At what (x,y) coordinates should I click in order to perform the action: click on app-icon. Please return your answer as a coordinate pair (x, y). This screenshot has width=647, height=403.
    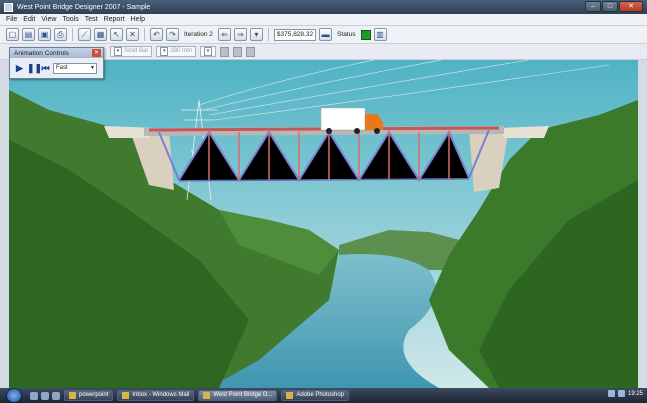
    Looking at the image, I should click on (8, 7).